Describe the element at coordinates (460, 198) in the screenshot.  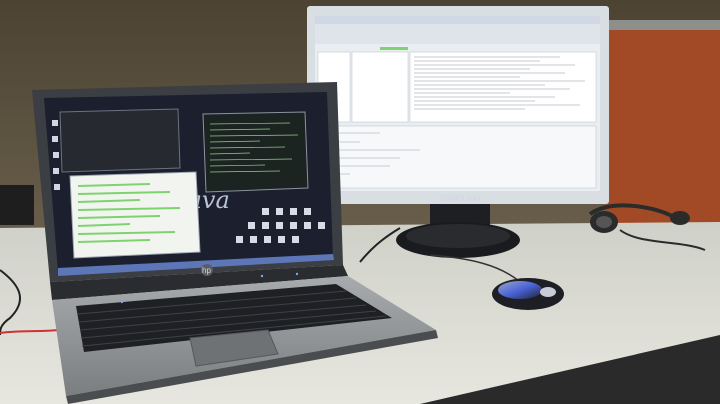
I see `monitor-brand-label: SAMSUNG` at that location.